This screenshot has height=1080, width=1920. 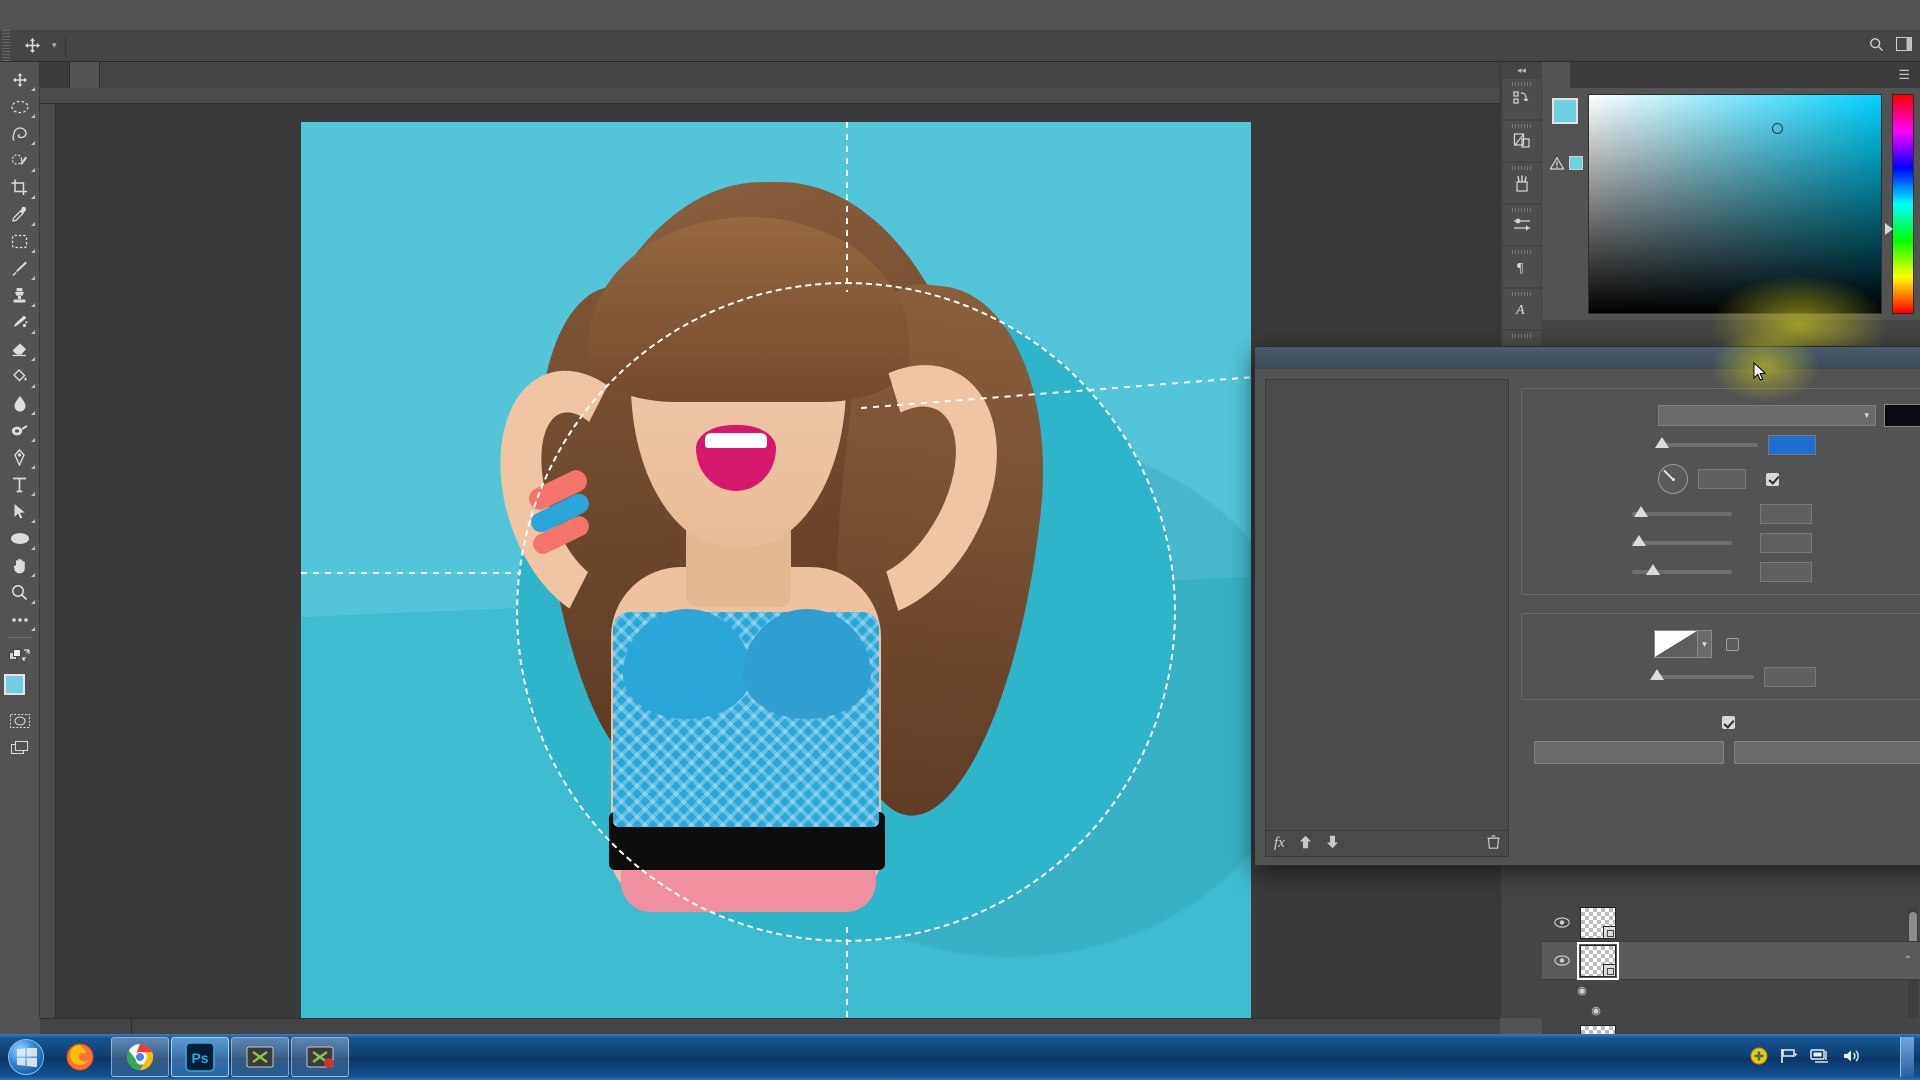 What do you see at coordinates (1786, 513) in the screenshot?
I see `distance-input` at bounding box center [1786, 513].